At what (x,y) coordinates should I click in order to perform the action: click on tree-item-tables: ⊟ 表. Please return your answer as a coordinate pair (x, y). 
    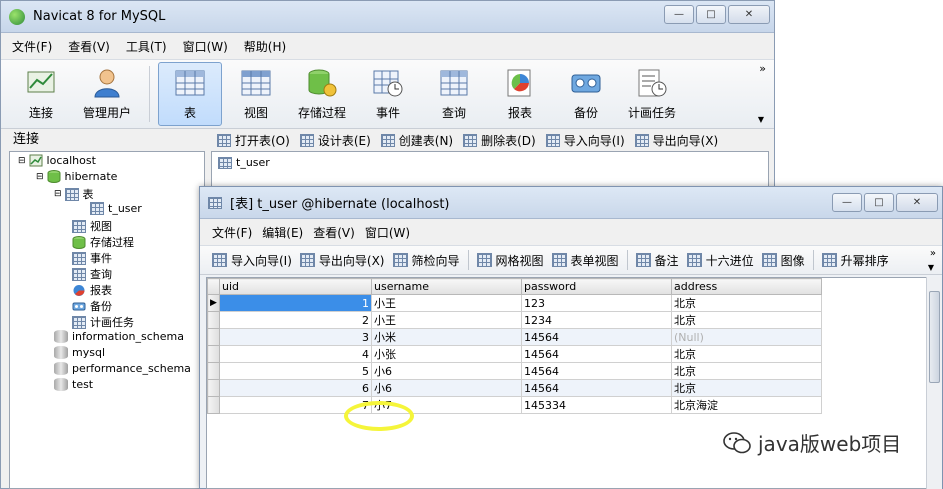
    Looking at the image, I should click on (74, 194).